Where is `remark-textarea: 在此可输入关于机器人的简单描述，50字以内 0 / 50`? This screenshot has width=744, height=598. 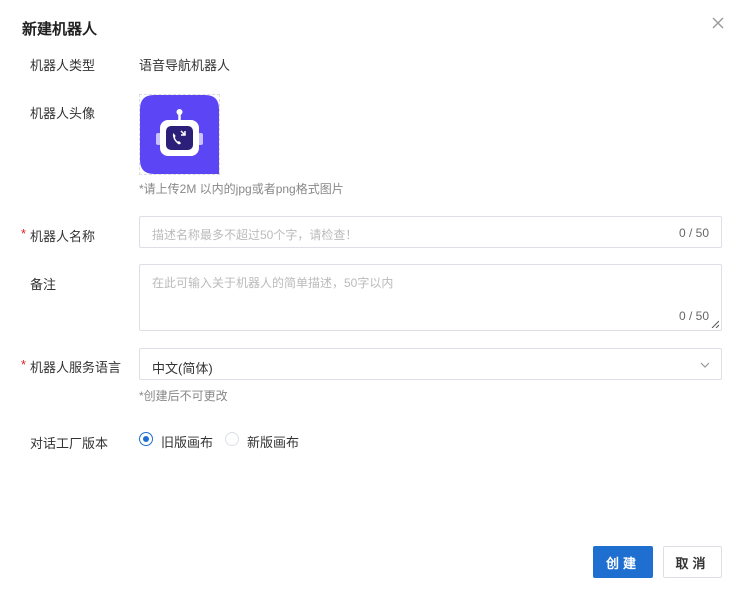 remark-textarea: 在此可输入关于机器人的简单描述，50字以内 0 / 50 is located at coordinates (430, 297).